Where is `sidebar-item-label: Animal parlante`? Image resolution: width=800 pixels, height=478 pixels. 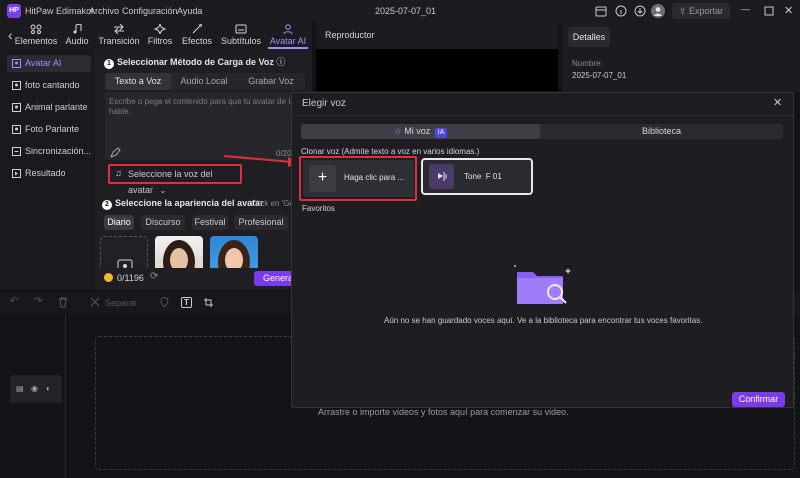 sidebar-item-label: Animal parlante is located at coordinates (56, 107).